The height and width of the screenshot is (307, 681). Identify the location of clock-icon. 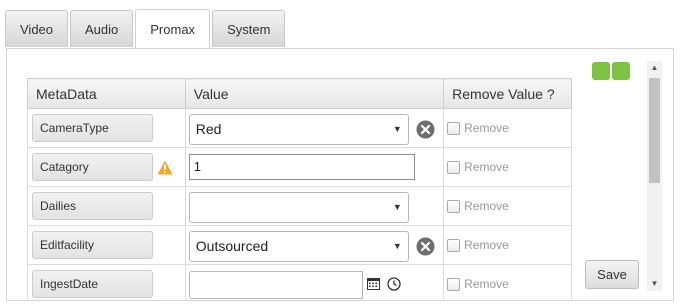
(394, 284).